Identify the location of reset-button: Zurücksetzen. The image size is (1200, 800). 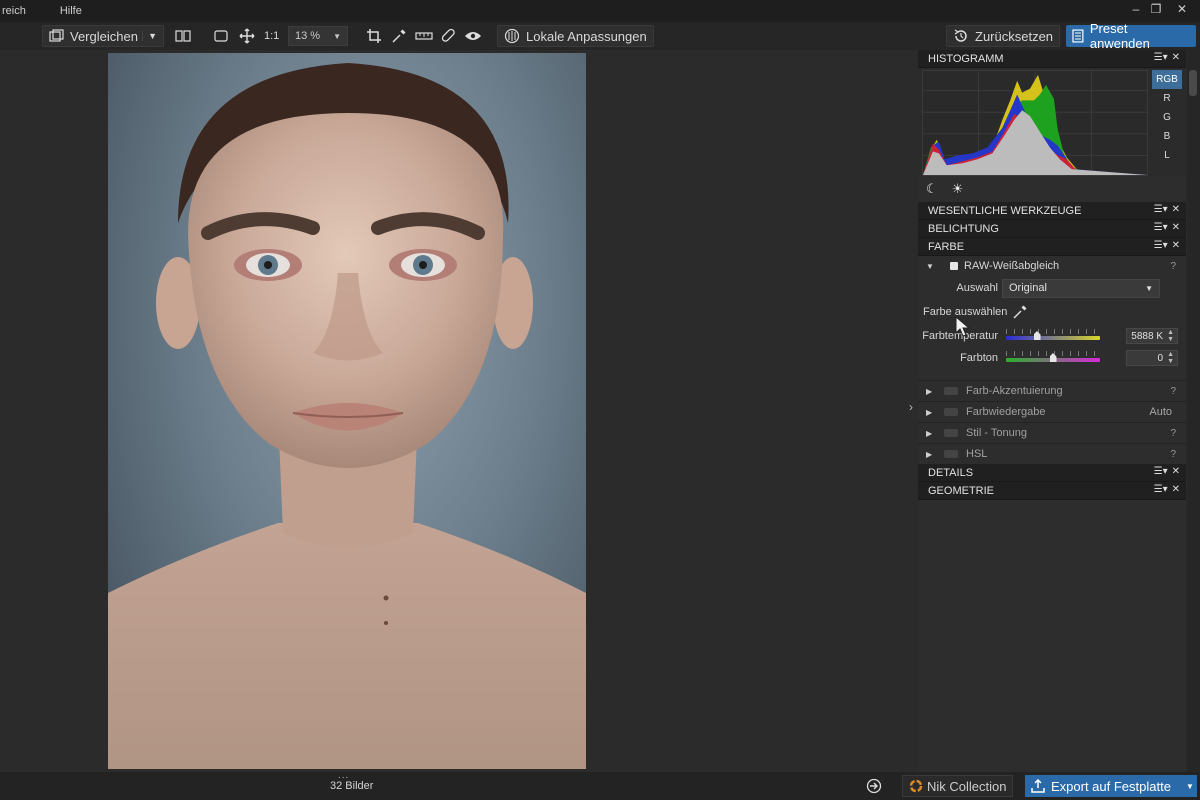
(1003, 36).